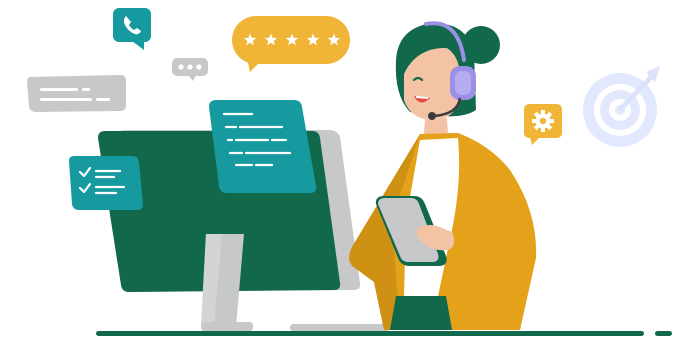  Describe the element at coordinates (621, 106) in the screenshot. I see `target-icon` at that location.